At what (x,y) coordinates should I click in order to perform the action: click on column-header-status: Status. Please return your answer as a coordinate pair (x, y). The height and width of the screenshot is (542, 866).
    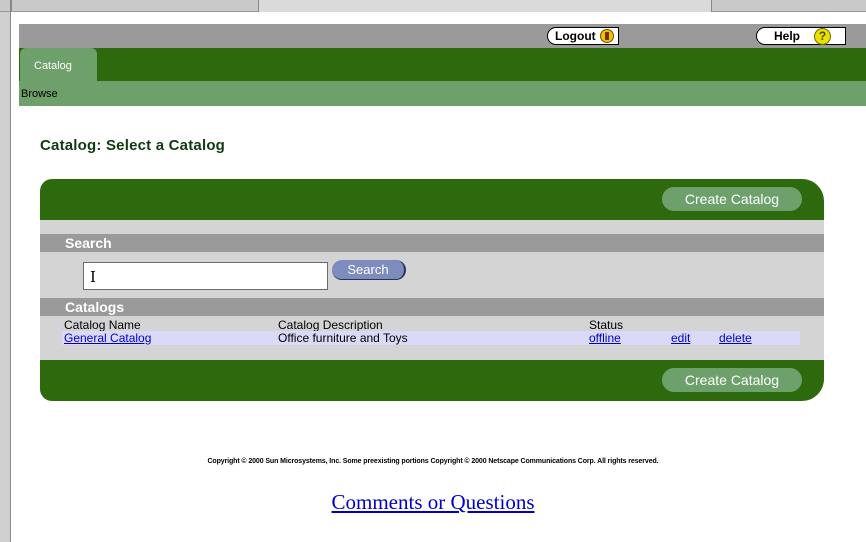
    Looking at the image, I should click on (606, 325).